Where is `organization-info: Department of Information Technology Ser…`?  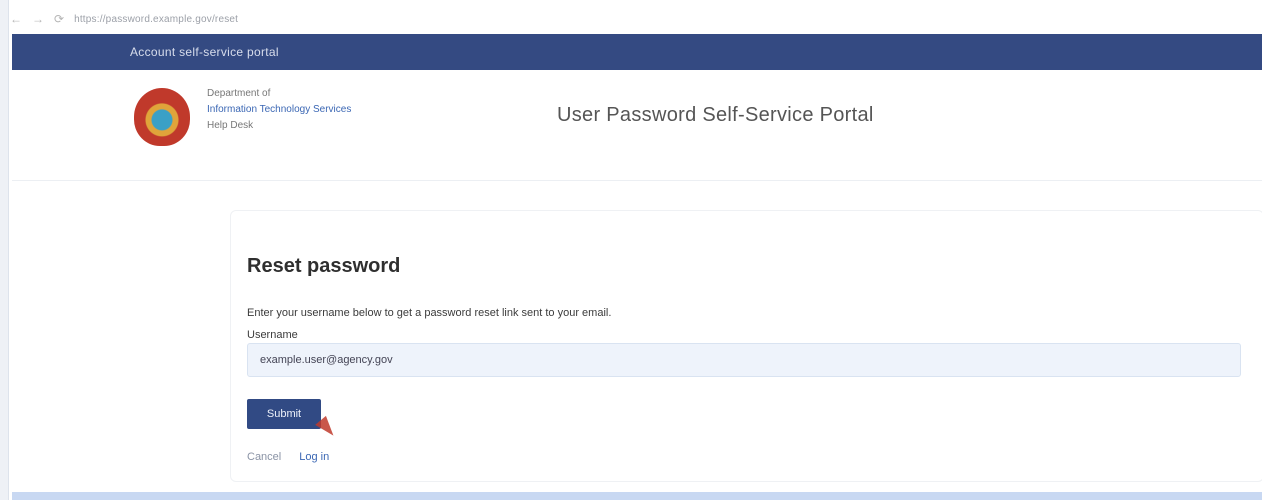 organization-info: Department of Information Technology Ser… is located at coordinates (279, 110).